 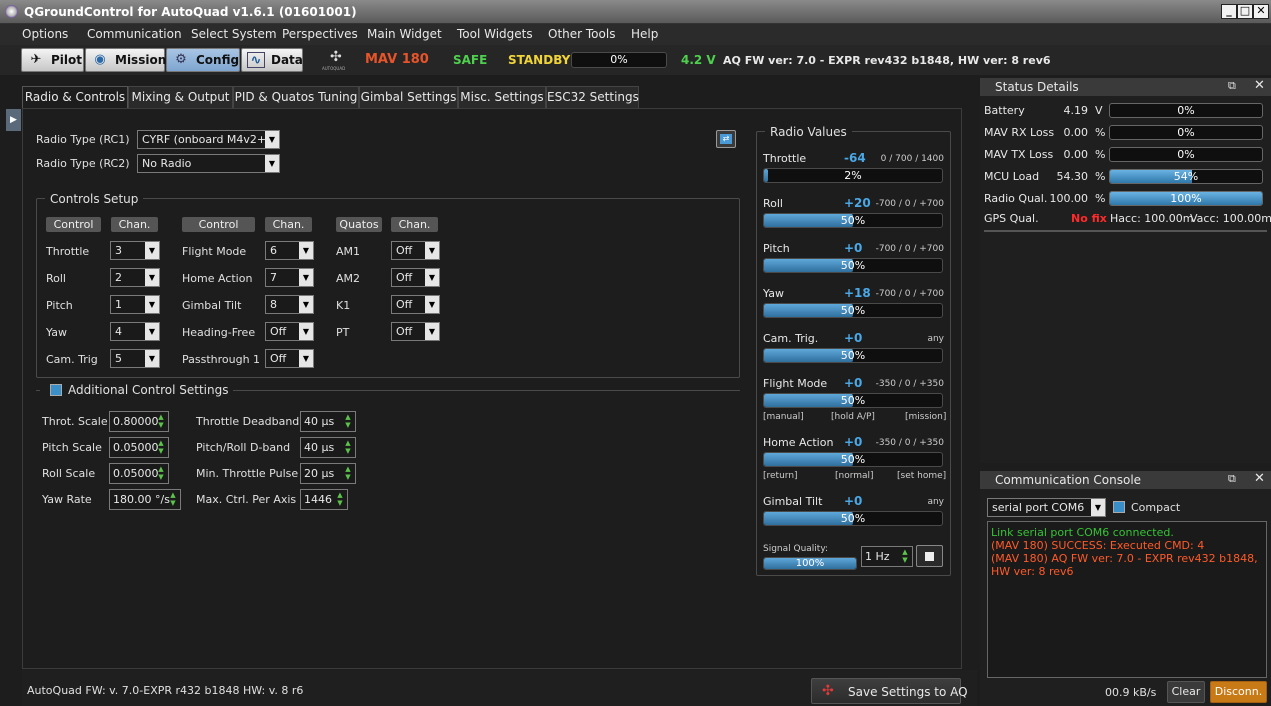 What do you see at coordinates (1229, 11) in the screenshot?
I see `minimize-icon: _` at bounding box center [1229, 11].